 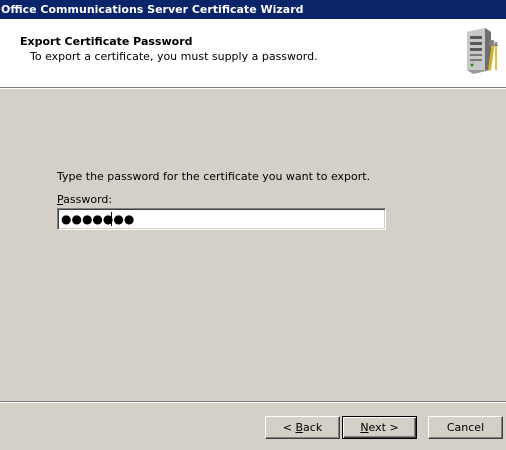 What do you see at coordinates (465, 427) in the screenshot?
I see `cancel-button: Cancel` at bounding box center [465, 427].